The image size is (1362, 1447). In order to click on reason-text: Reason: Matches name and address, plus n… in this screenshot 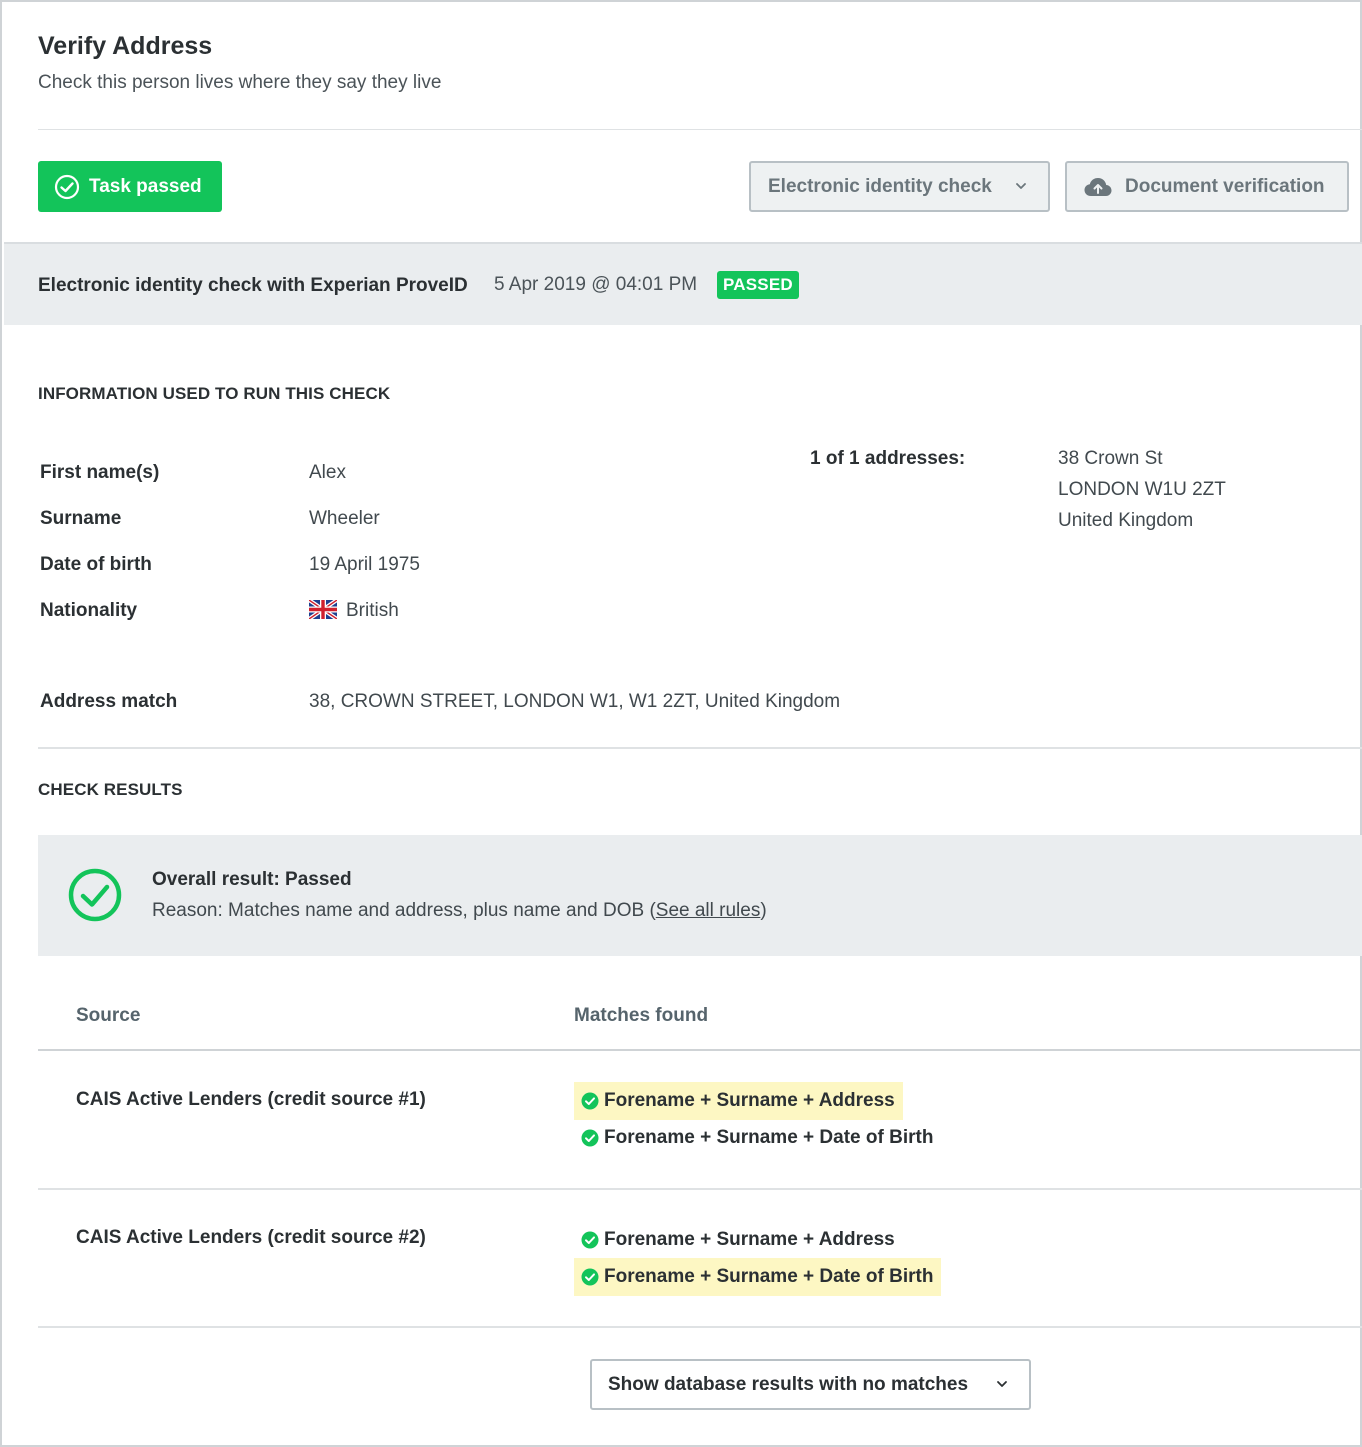, I will do `click(404, 910)`.